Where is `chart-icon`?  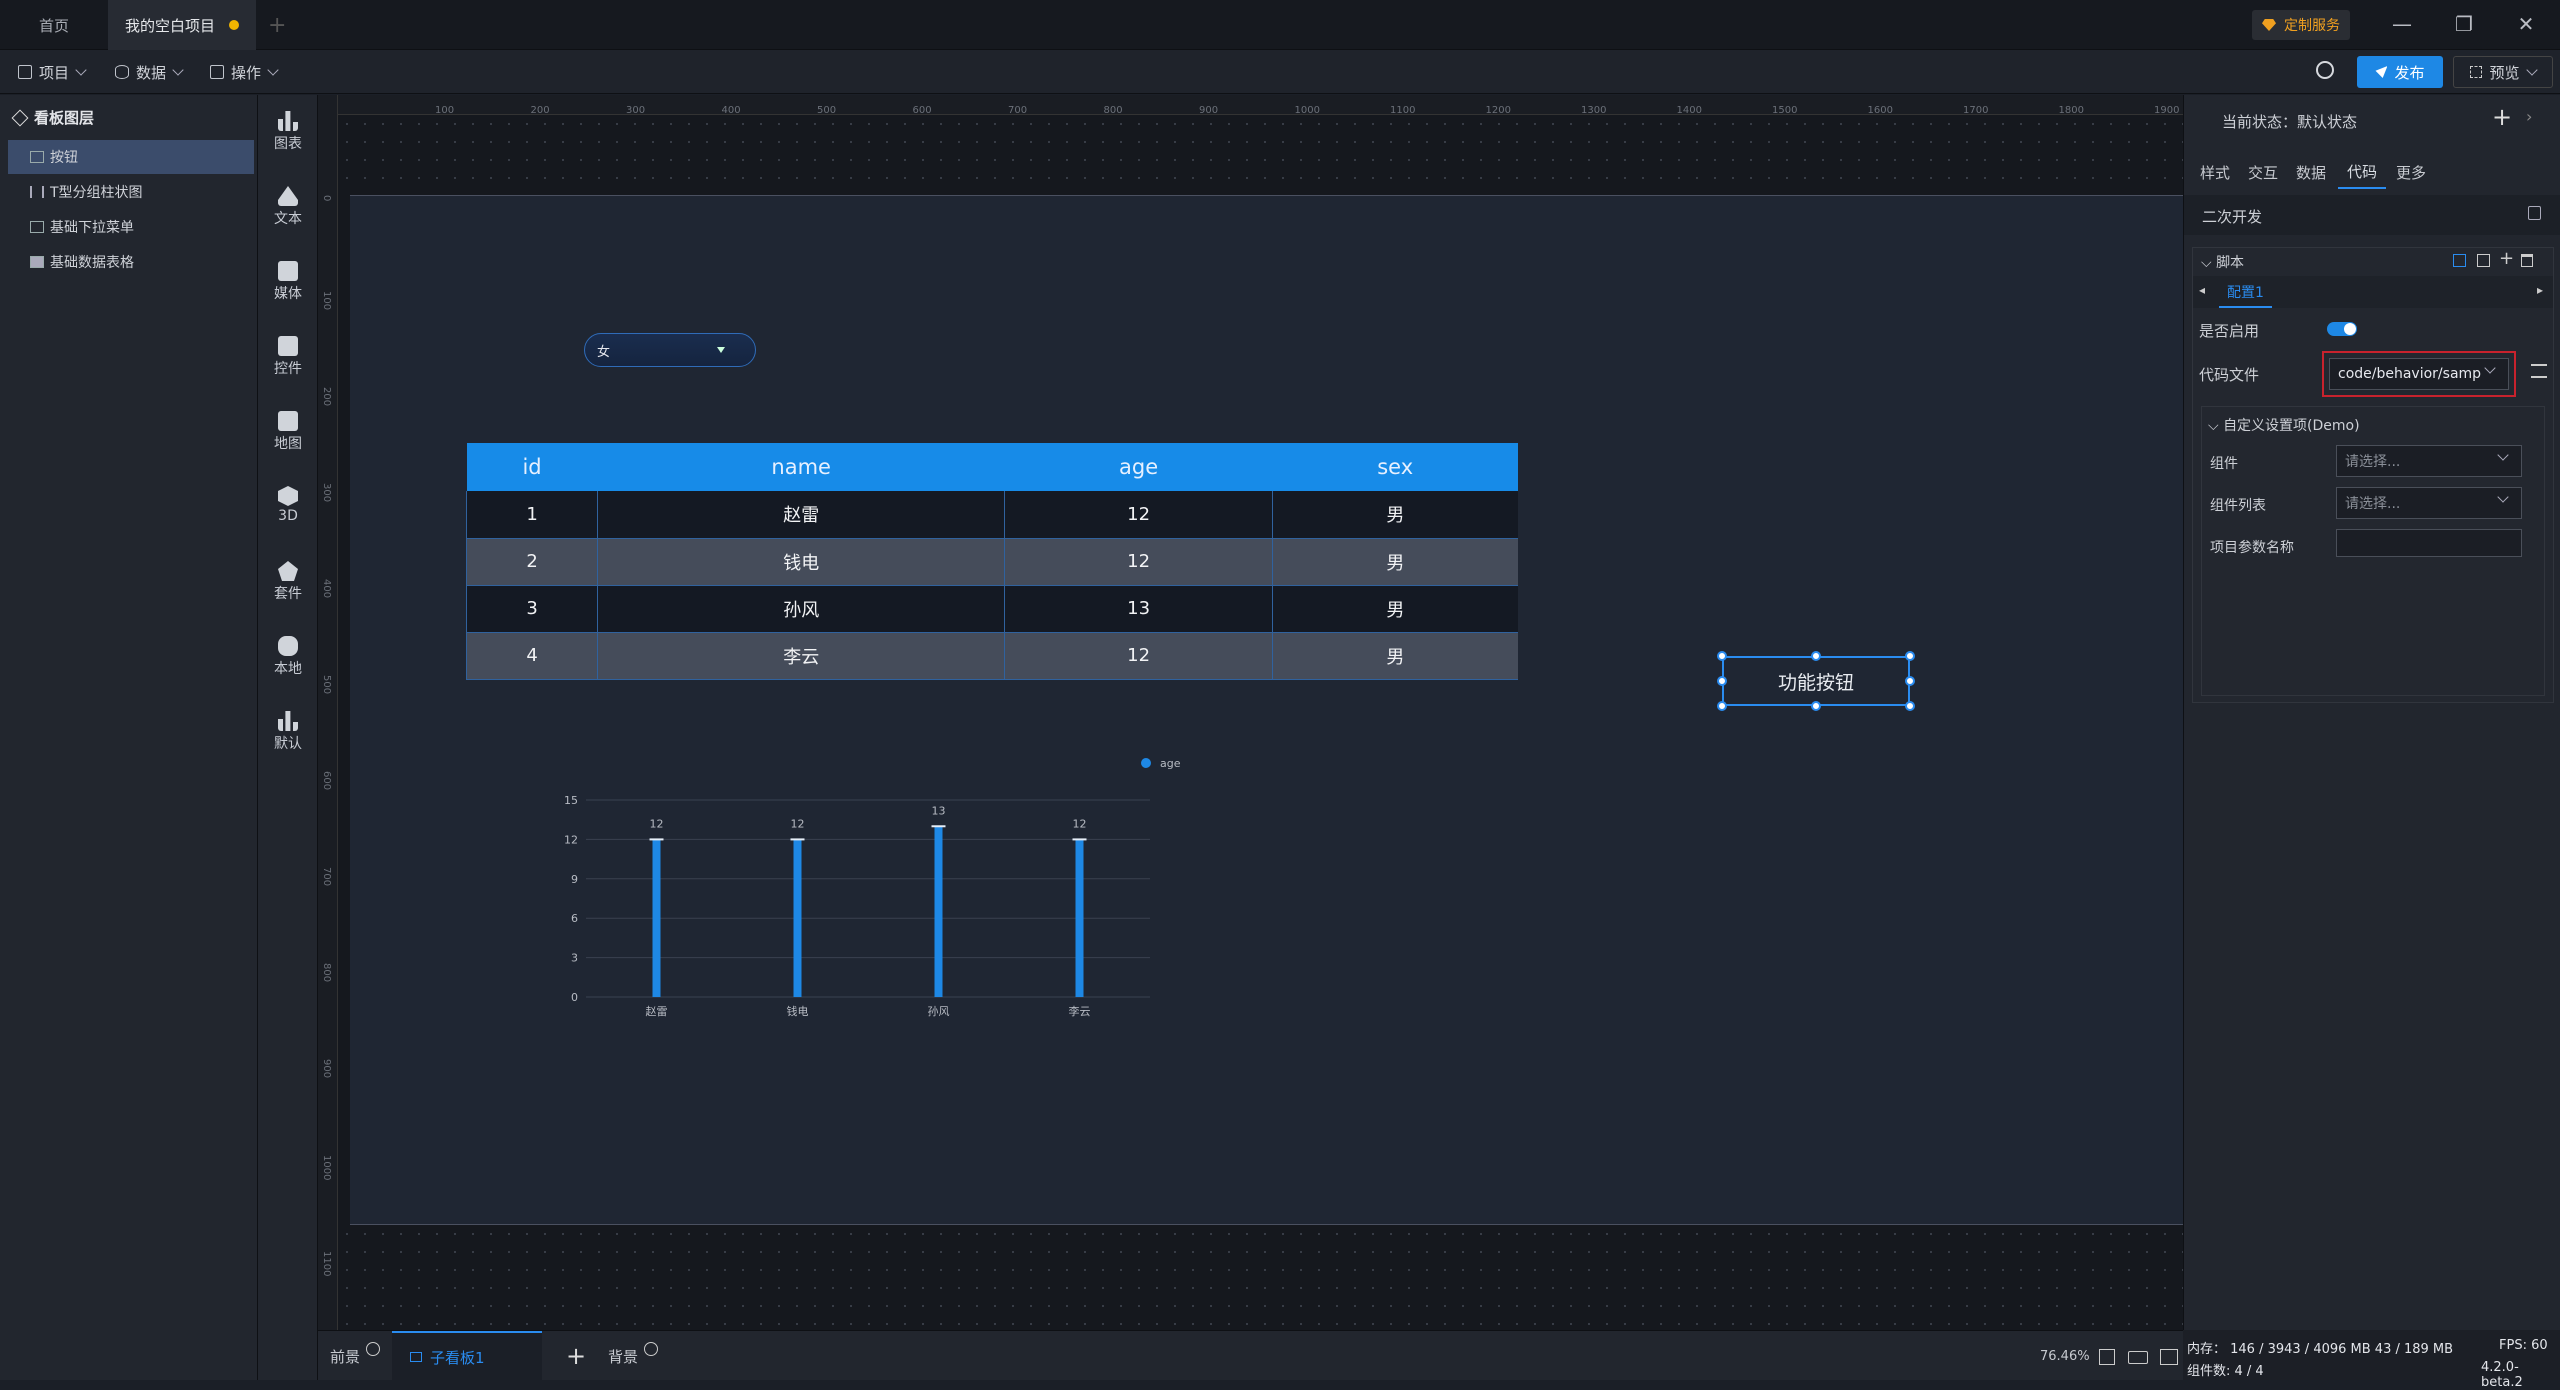 chart-icon is located at coordinates (288, 121).